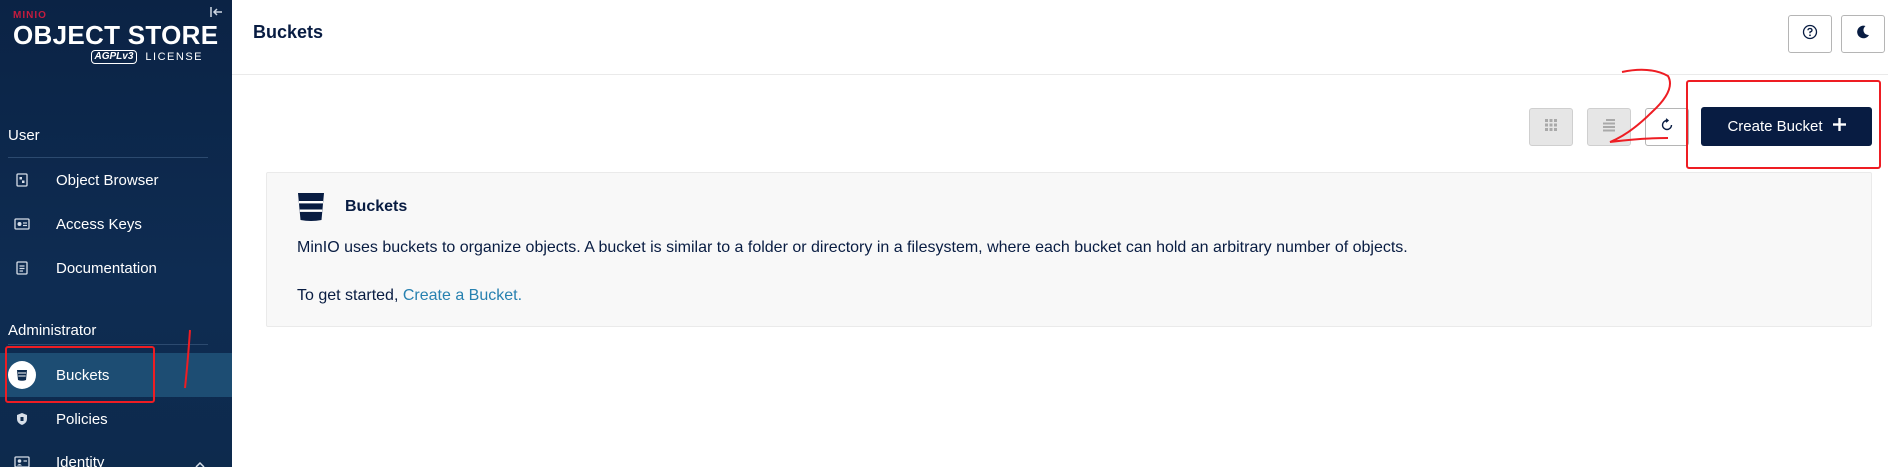  Describe the element at coordinates (52, 330) in the screenshot. I see `admin-section-title: Administrator` at that location.